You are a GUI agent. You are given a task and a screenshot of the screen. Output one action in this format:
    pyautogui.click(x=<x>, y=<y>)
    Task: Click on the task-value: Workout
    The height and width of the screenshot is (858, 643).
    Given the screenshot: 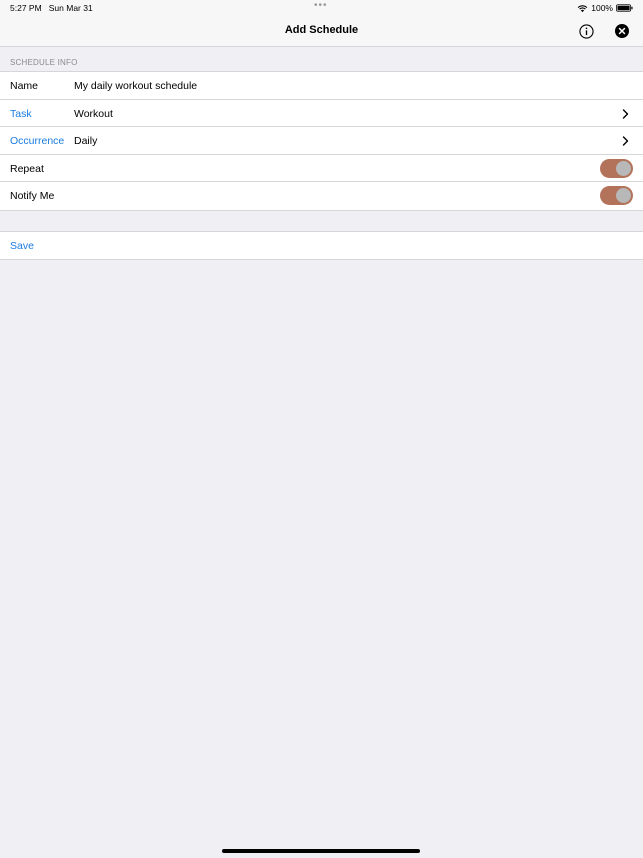 What is the action you would take?
    pyautogui.click(x=93, y=113)
    